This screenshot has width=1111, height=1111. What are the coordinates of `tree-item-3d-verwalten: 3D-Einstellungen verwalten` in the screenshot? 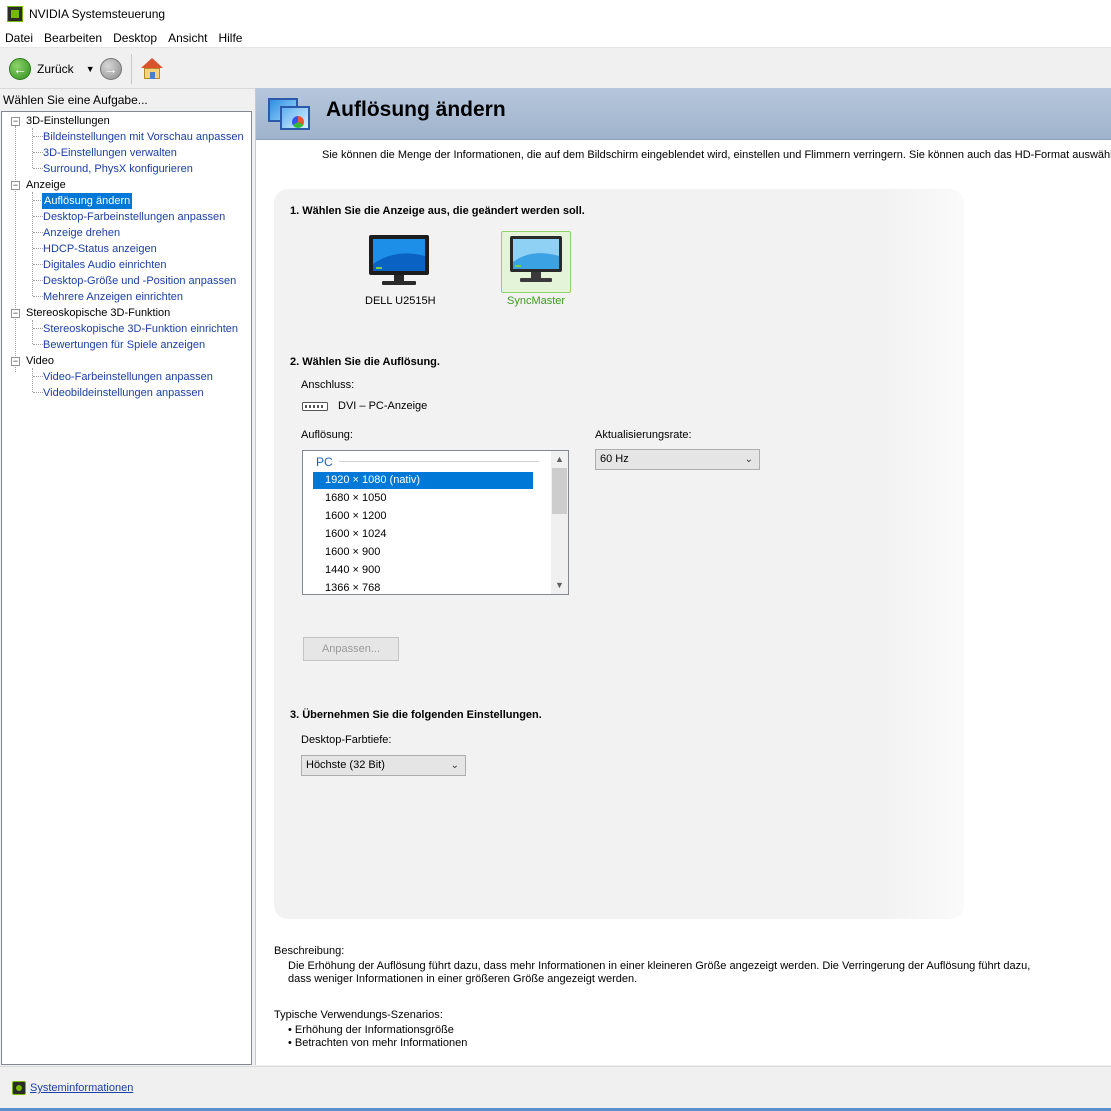 It's located at (110, 153).